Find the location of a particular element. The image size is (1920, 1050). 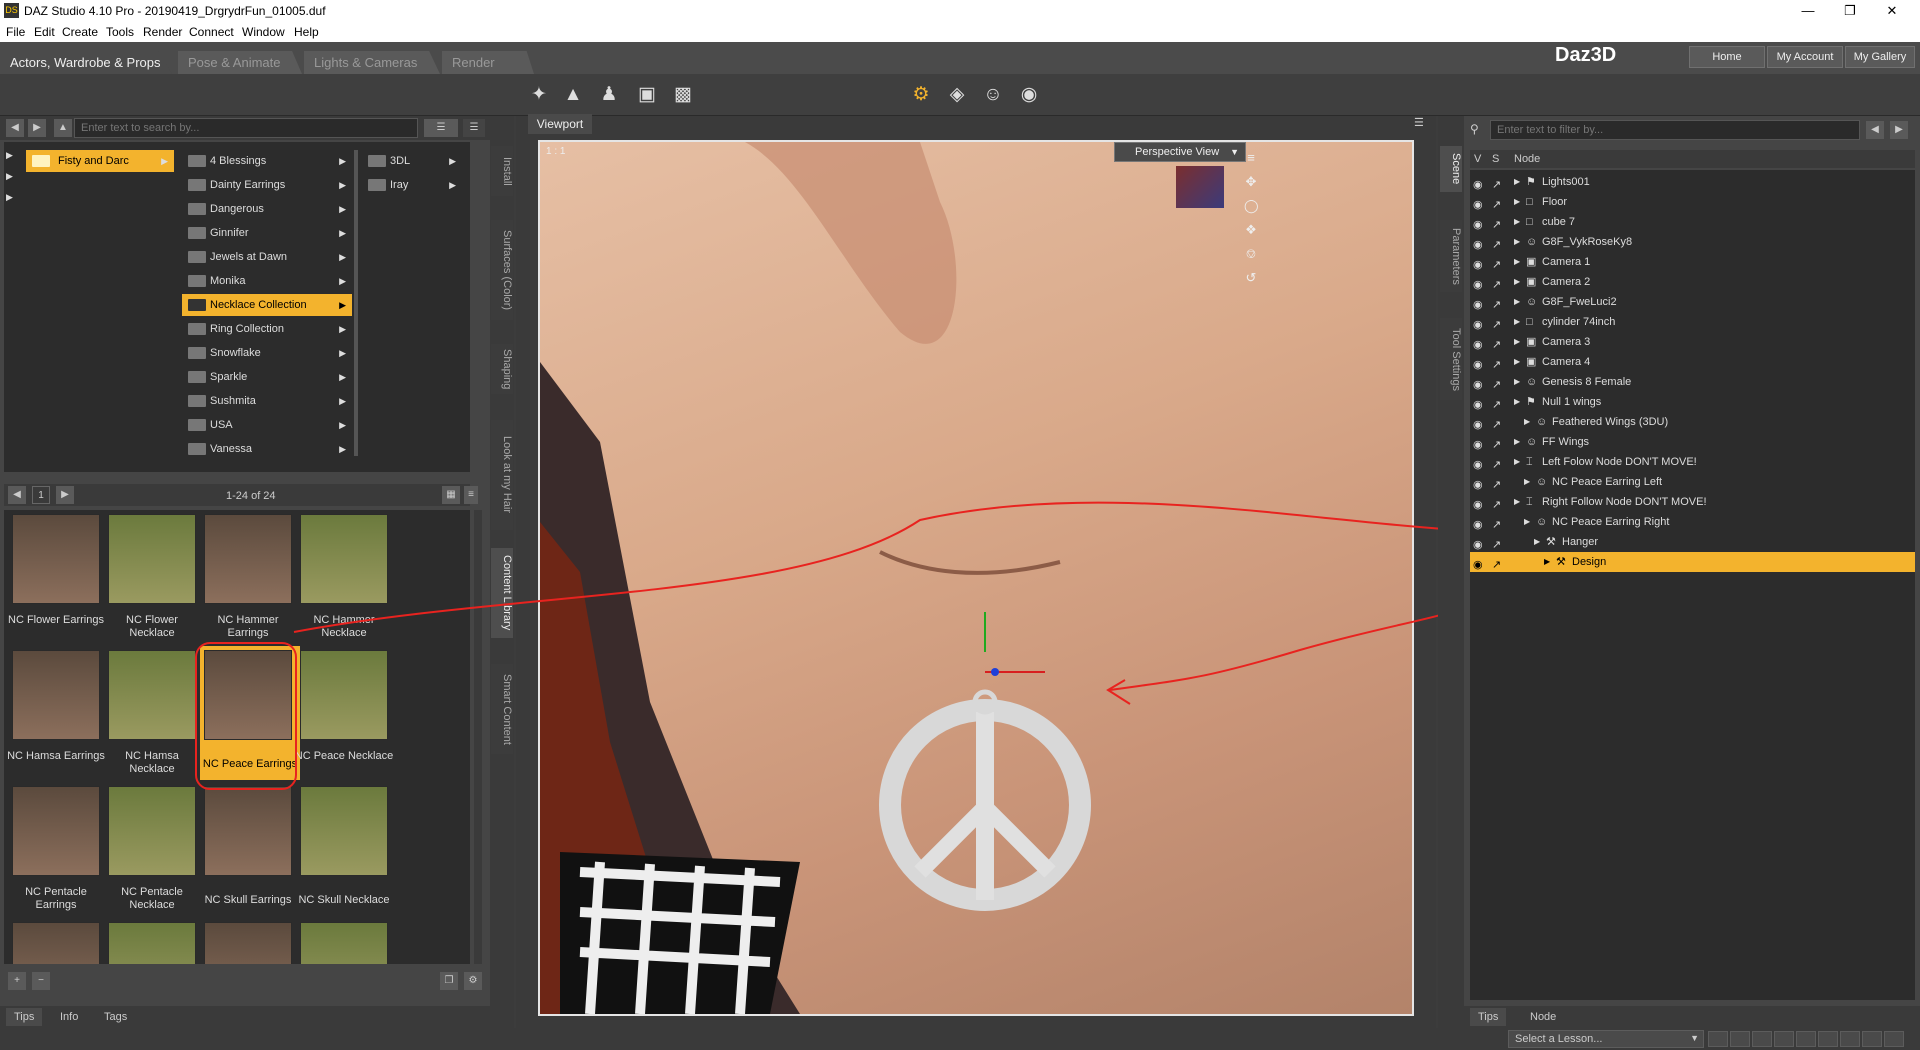

scene-node-row: ◉ ↗ ▶ ▣ Camera 3 is located at coordinates (1692, 342).